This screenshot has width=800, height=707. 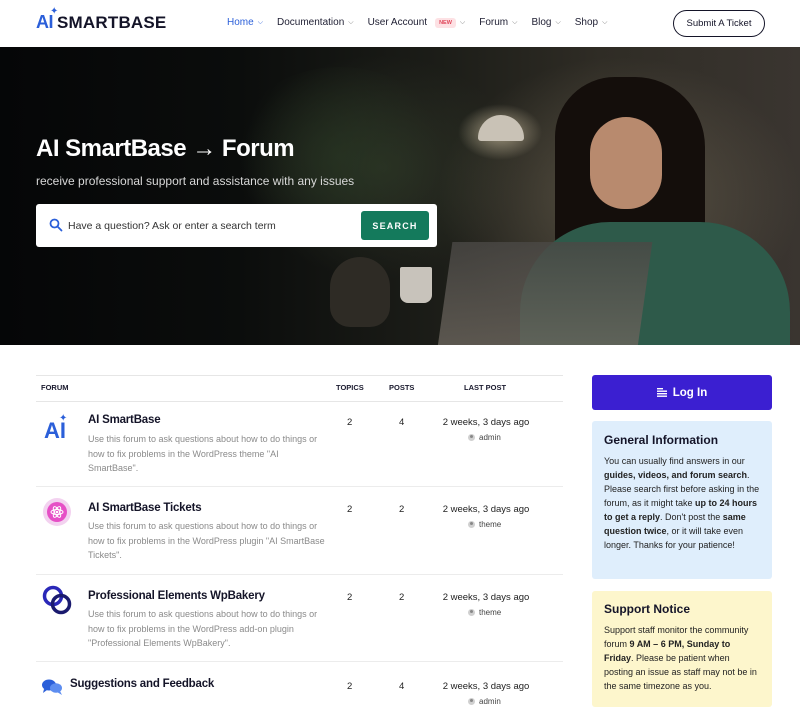 What do you see at coordinates (674, 461) in the screenshot?
I see `info-text-part: You can usually find answers in our` at bounding box center [674, 461].